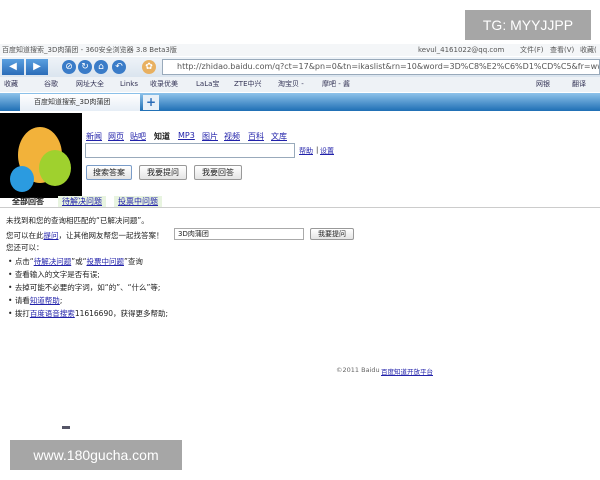 The height and width of the screenshot is (480, 600). Describe the element at coordinates (336, 84) in the screenshot. I see `fav-moba: 摩吧 - 酱` at that location.